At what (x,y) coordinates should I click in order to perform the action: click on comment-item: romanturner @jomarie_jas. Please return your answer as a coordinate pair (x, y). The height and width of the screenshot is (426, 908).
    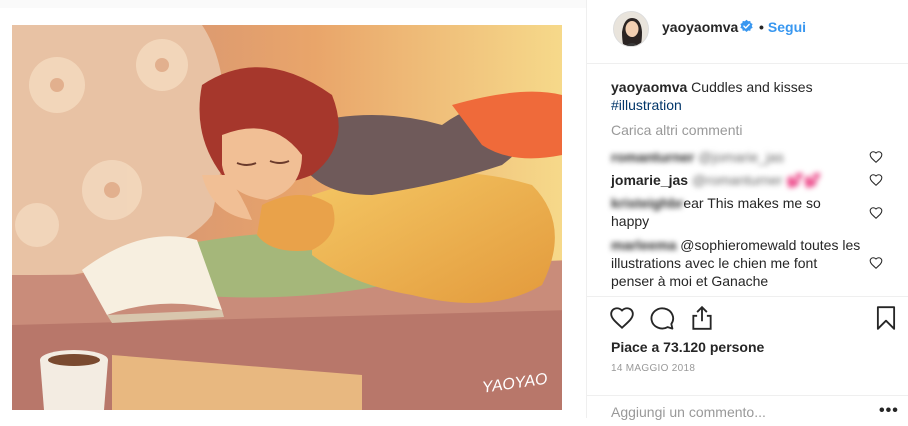
    Looking at the image, I should click on (736, 157).